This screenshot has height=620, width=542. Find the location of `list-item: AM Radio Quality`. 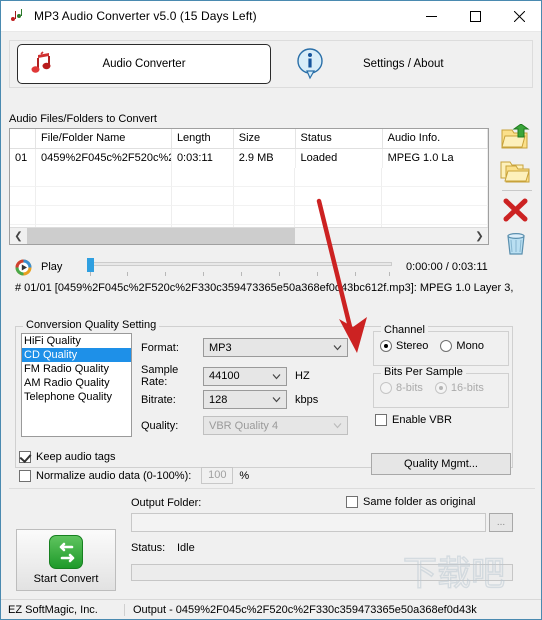

list-item: AM Radio Quality is located at coordinates (76, 383).